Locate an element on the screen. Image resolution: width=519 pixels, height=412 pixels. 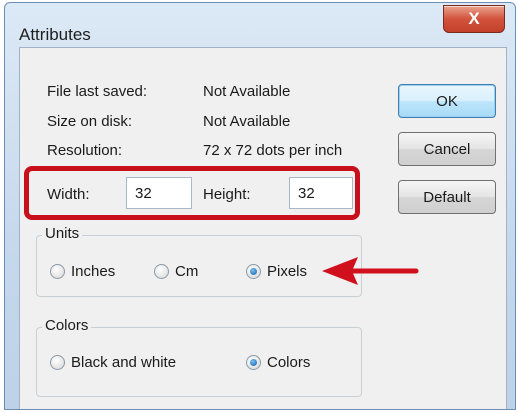
units-radio-pixels: Pixels is located at coordinates (276, 271).